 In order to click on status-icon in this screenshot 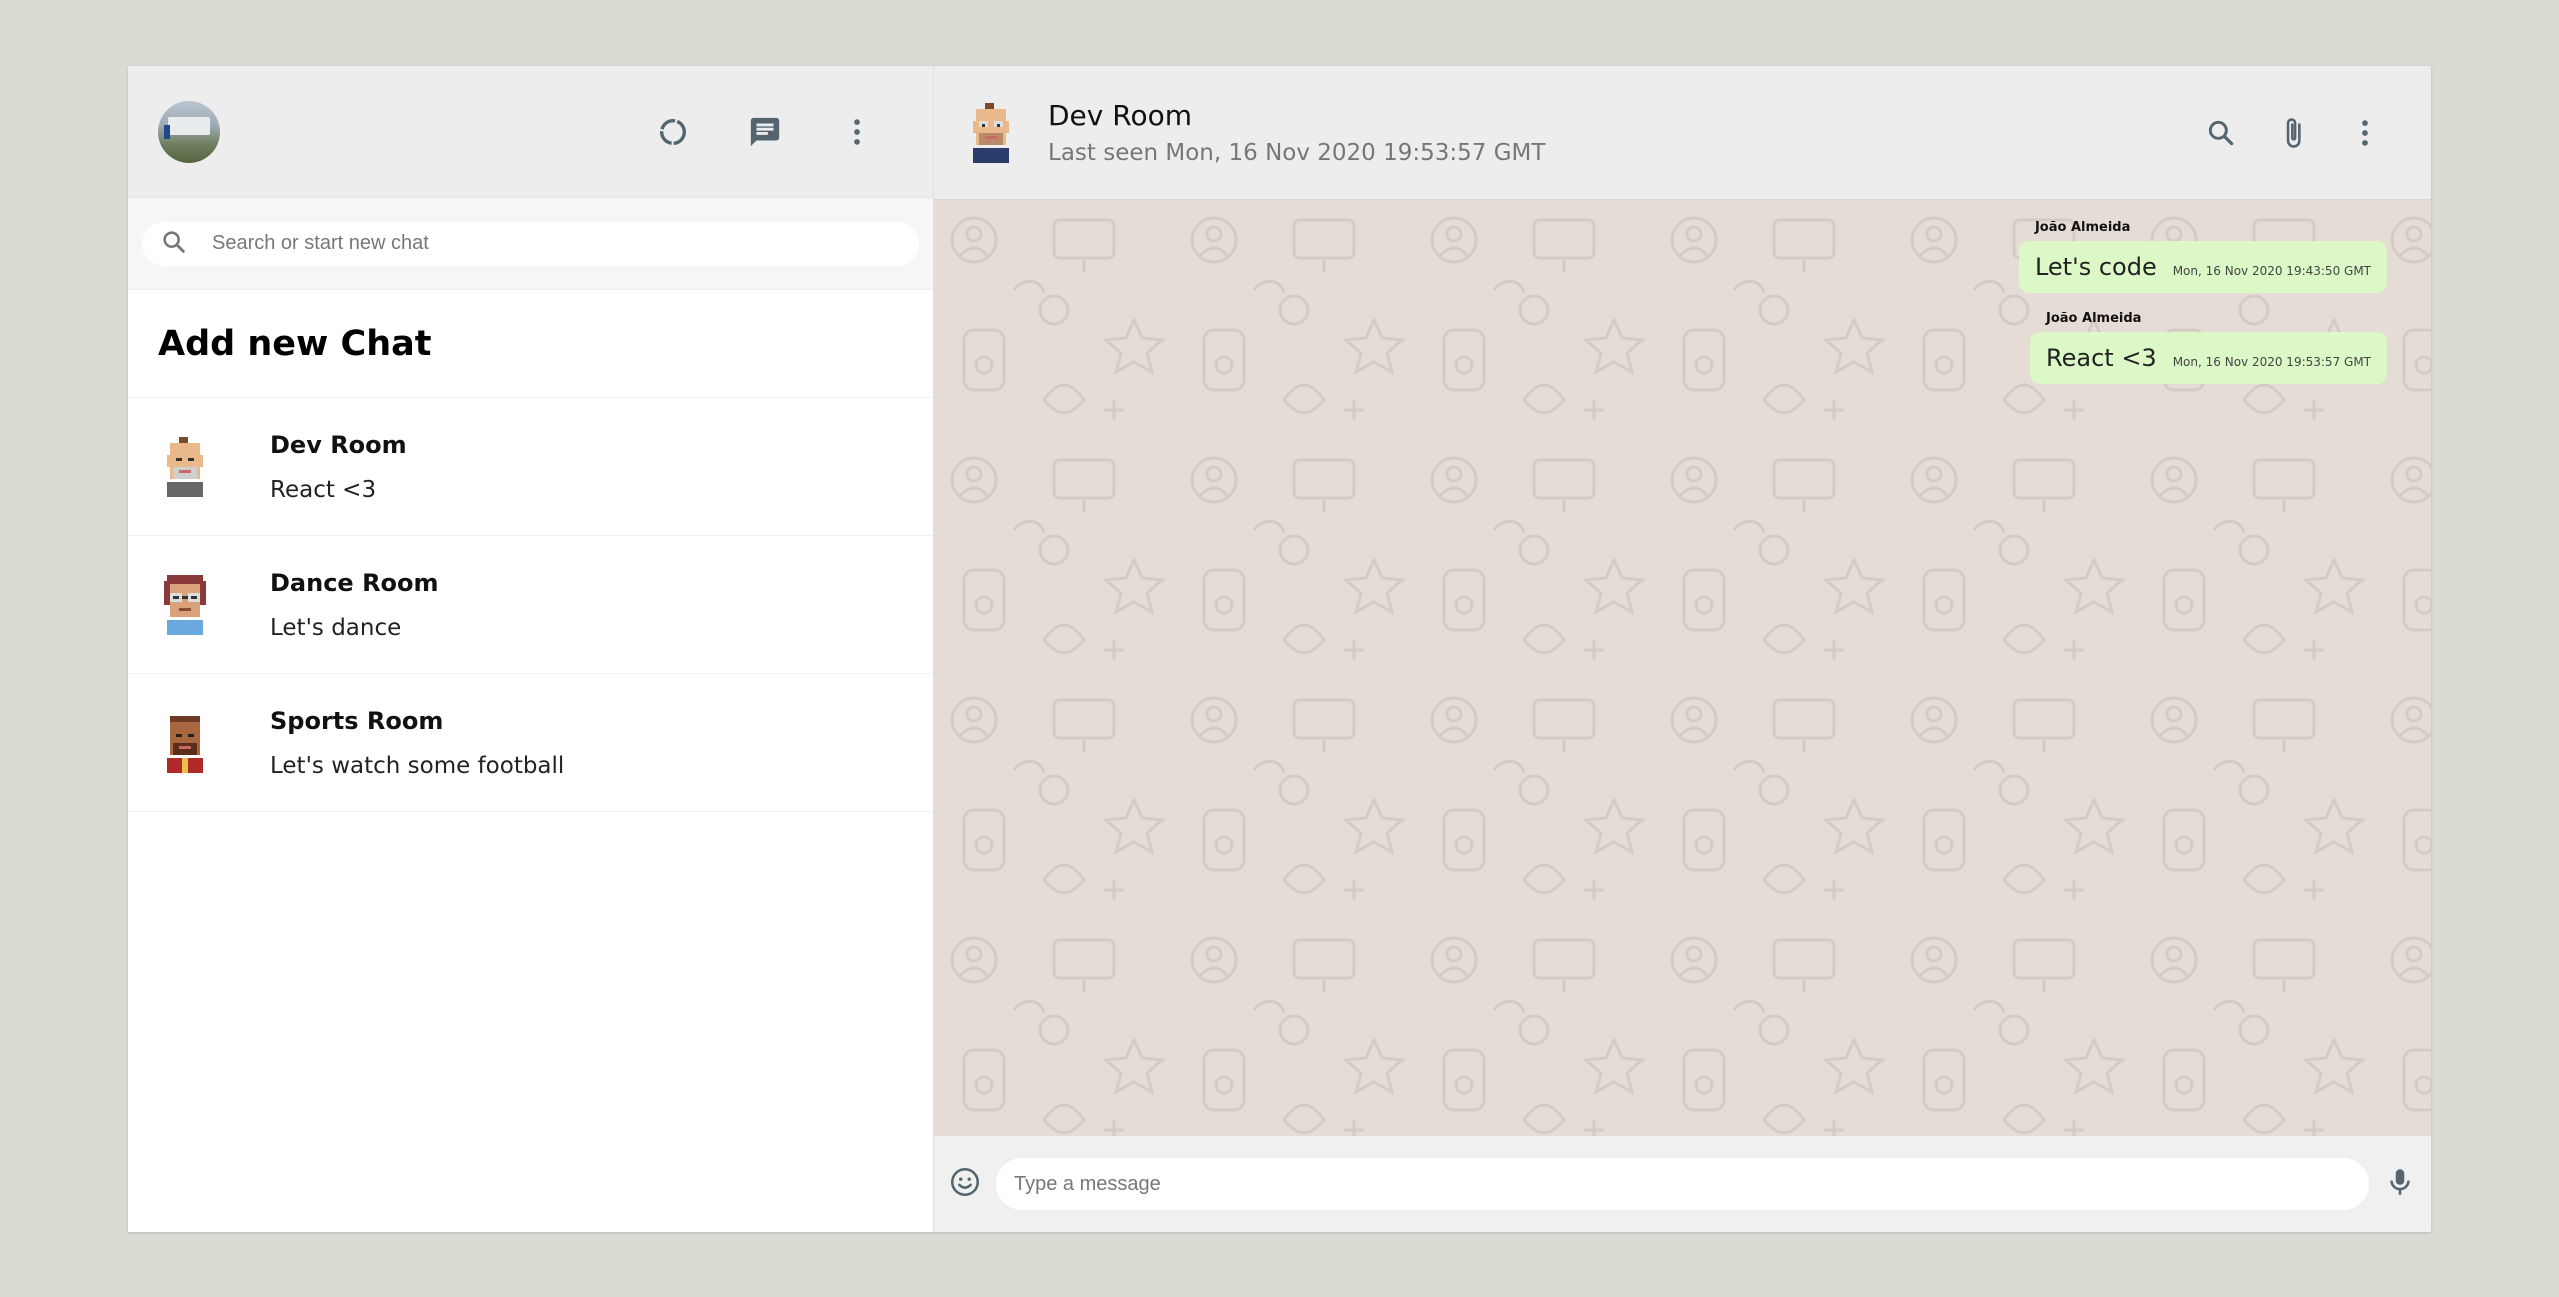, I will do `click(673, 132)`.